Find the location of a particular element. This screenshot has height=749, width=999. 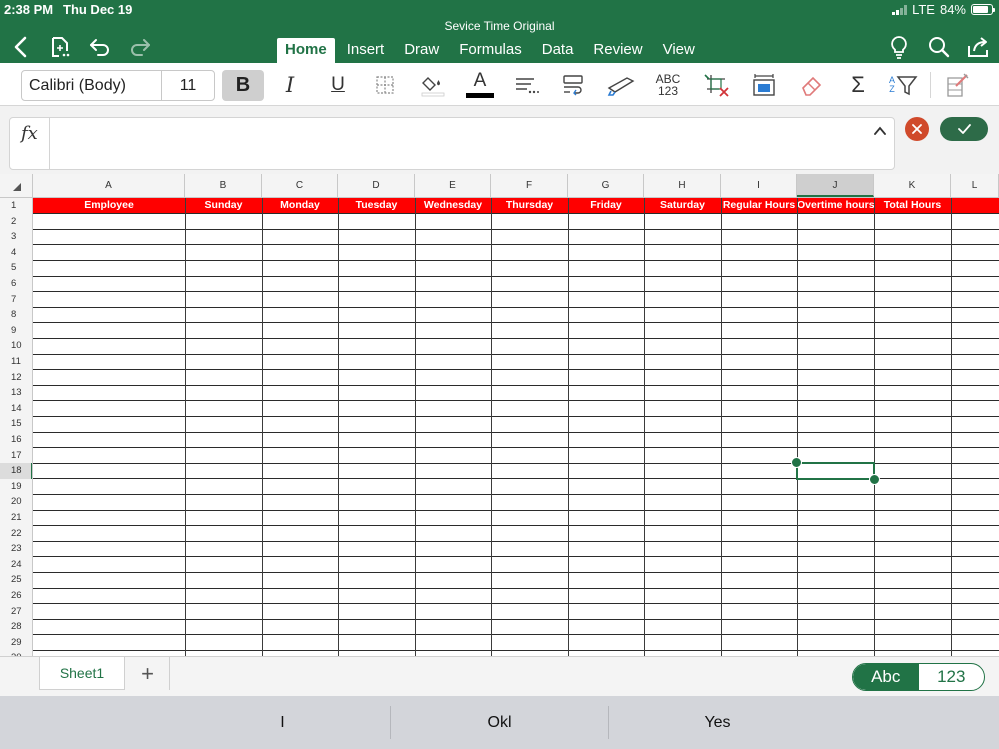

tab-data: Data is located at coordinates (558, 50).